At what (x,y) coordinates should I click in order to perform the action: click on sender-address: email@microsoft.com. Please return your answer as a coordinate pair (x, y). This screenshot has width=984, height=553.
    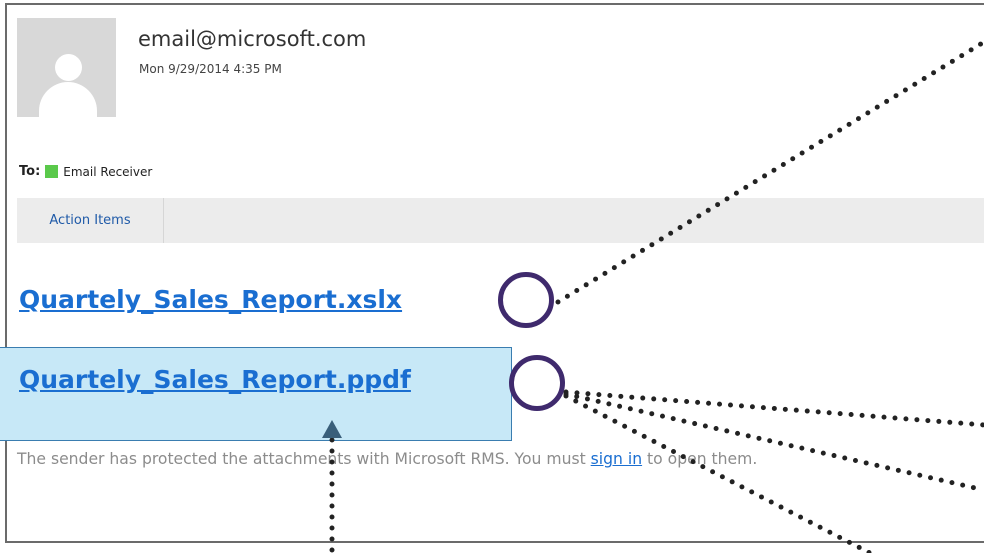
    Looking at the image, I should click on (252, 39).